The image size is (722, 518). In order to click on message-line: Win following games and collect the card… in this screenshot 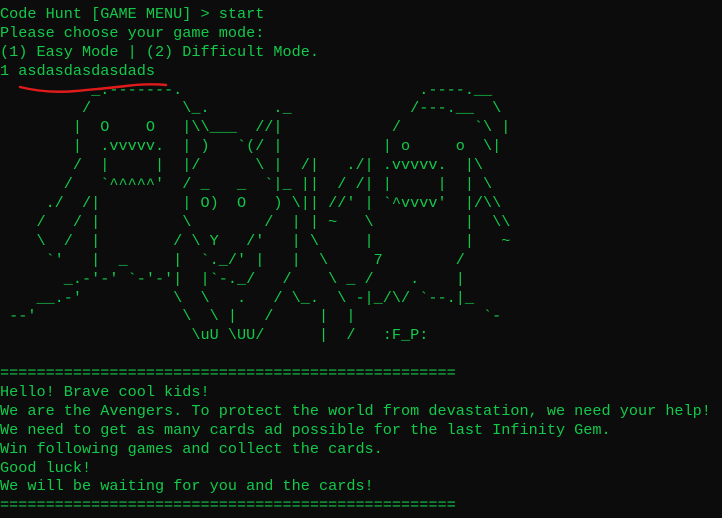, I will do `click(191, 448)`.